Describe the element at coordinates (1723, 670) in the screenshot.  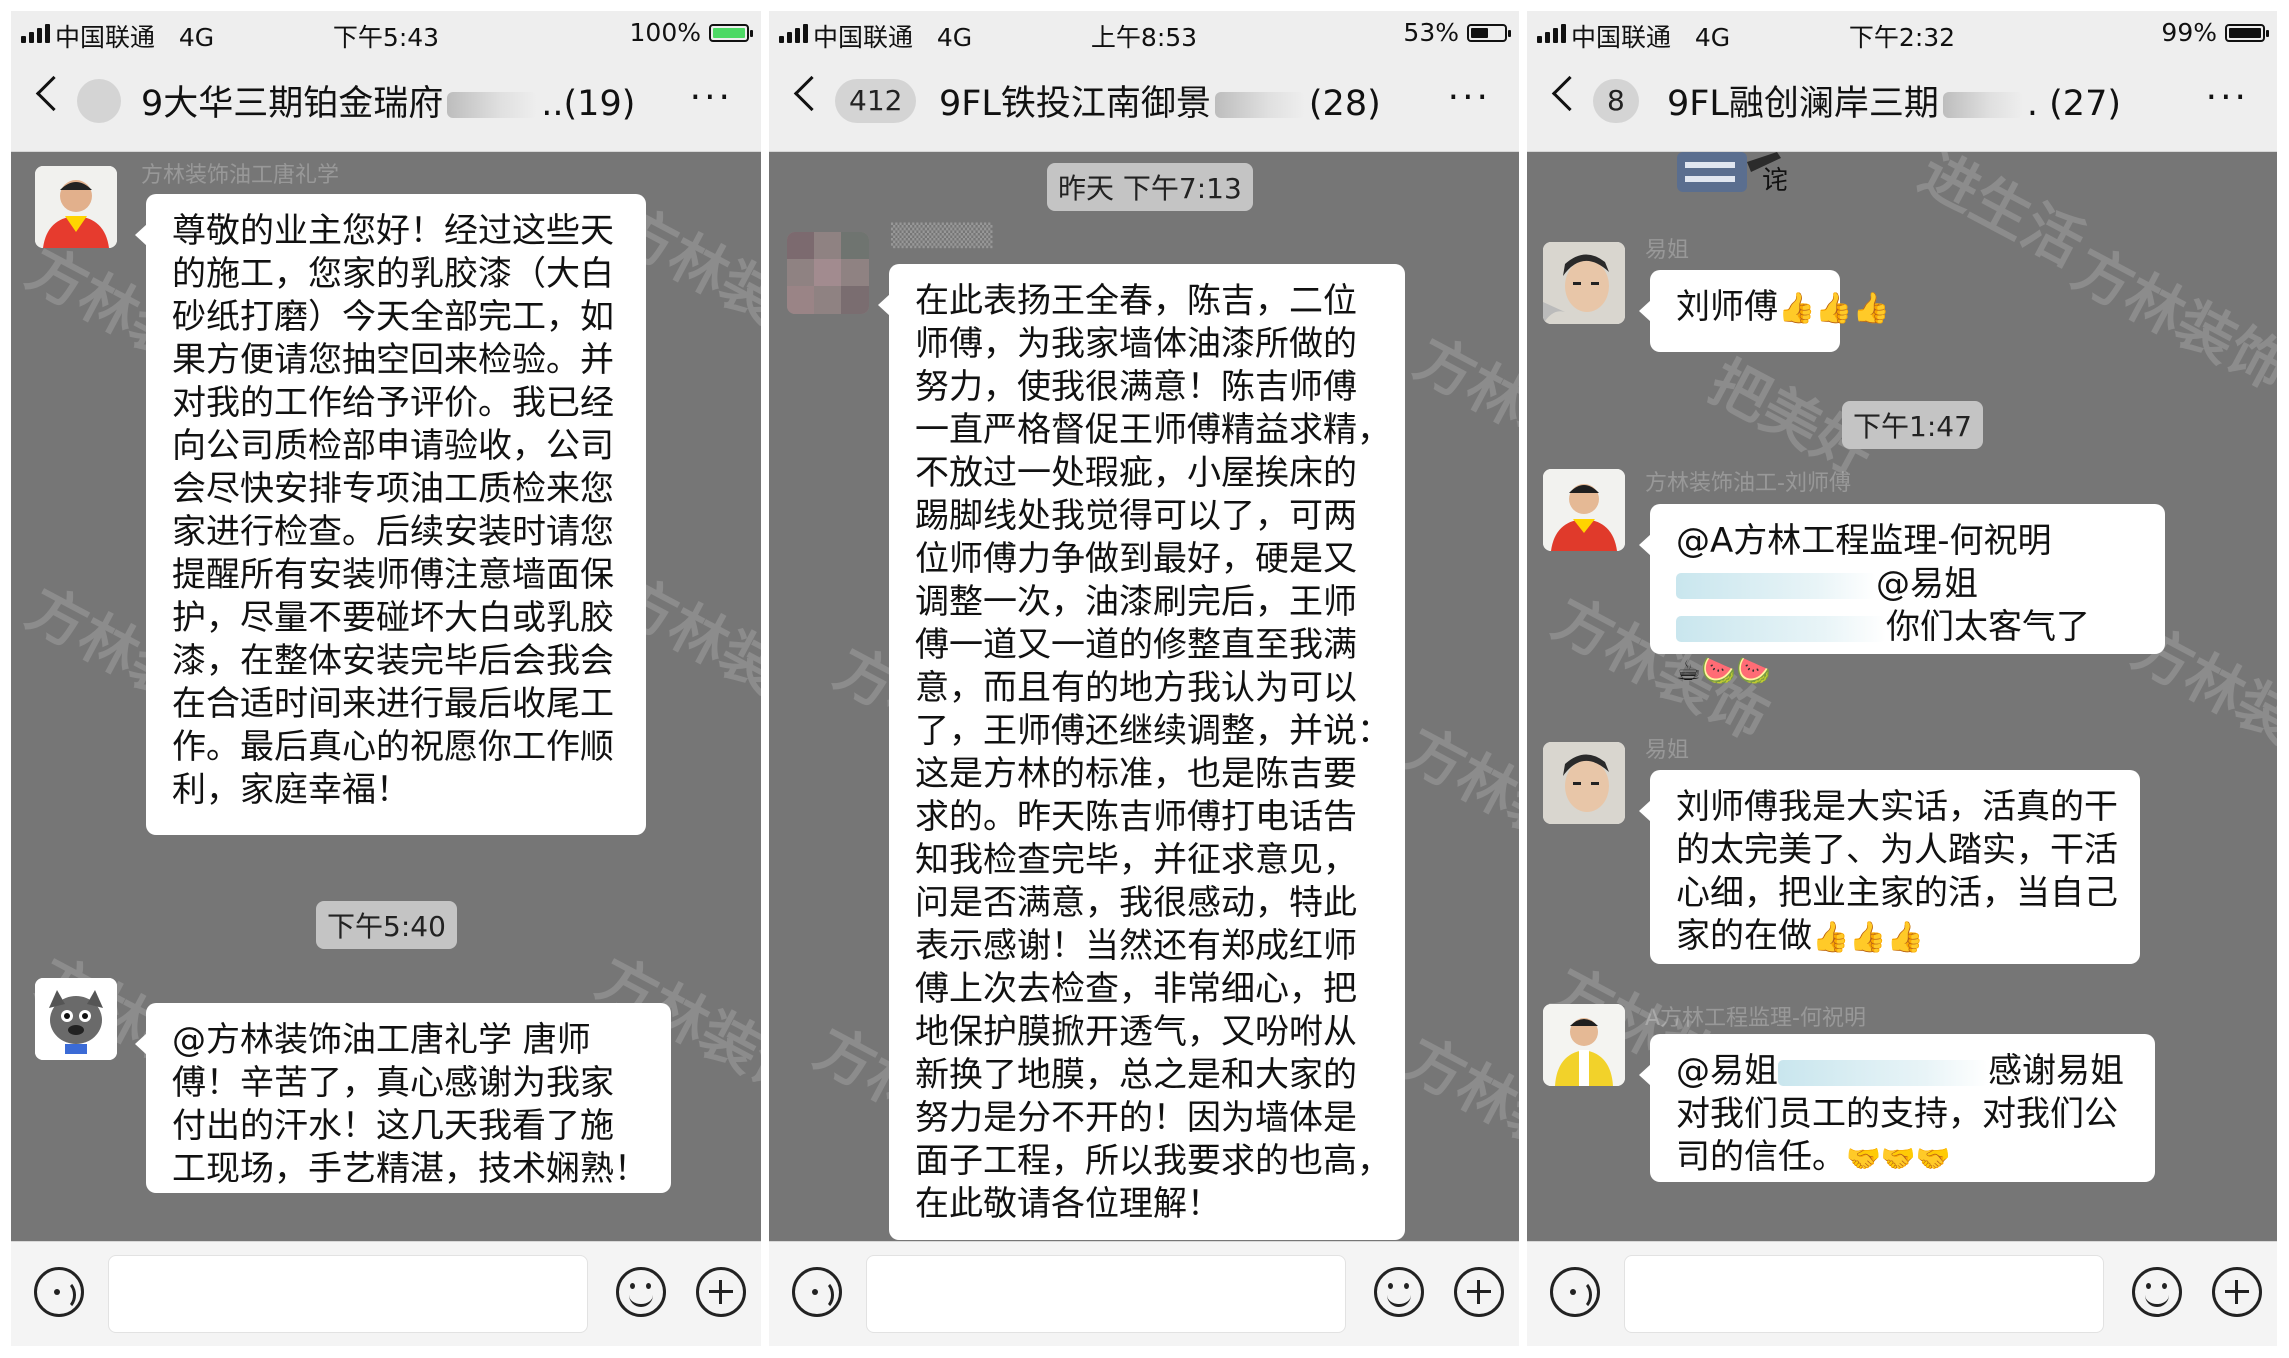
I see `emoji-line: ☕🍉🍉` at that location.